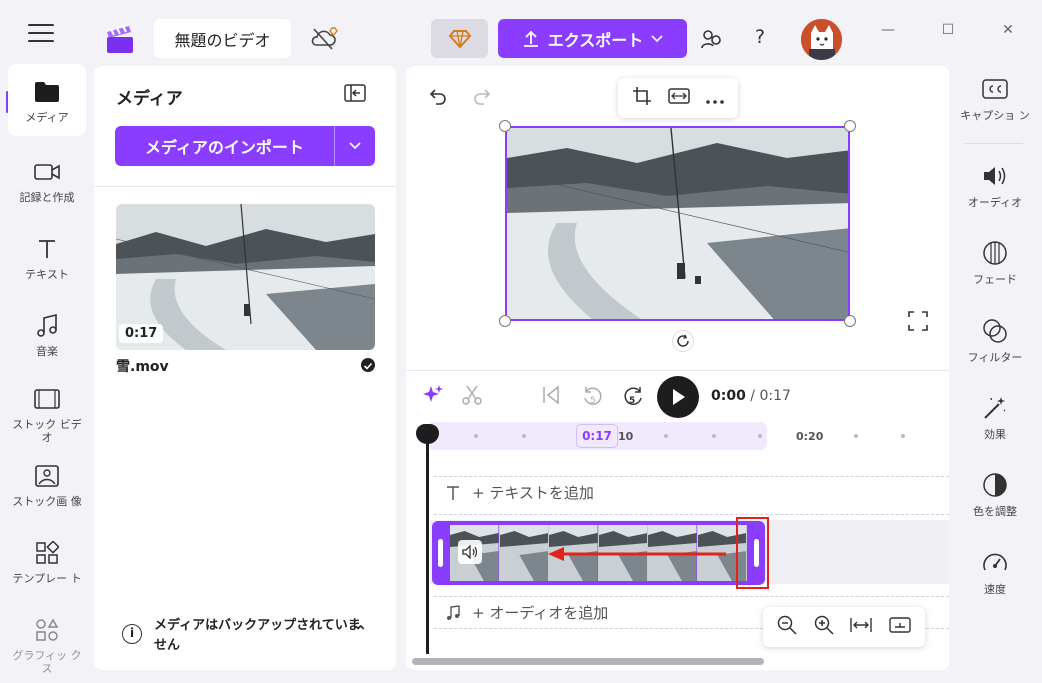 This screenshot has width=1042, height=683. I want to click on trim-handle-left, so click(440, 553).